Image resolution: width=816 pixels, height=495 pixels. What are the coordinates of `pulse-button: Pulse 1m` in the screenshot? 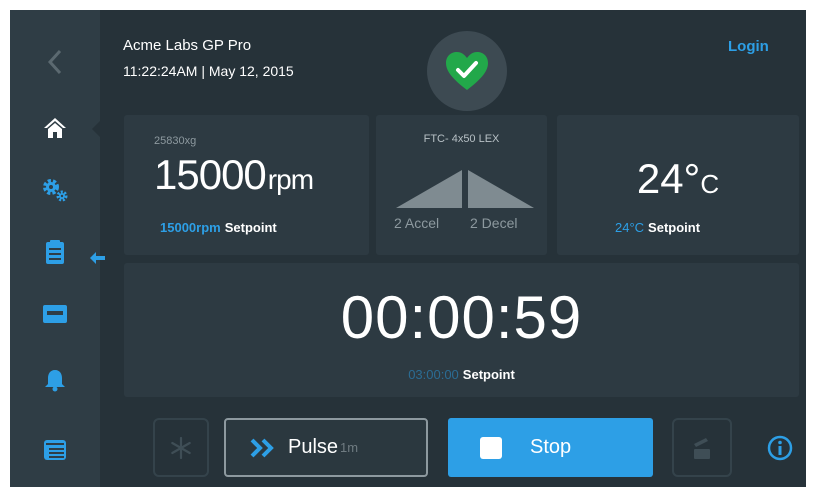 It's located at (326, 447).